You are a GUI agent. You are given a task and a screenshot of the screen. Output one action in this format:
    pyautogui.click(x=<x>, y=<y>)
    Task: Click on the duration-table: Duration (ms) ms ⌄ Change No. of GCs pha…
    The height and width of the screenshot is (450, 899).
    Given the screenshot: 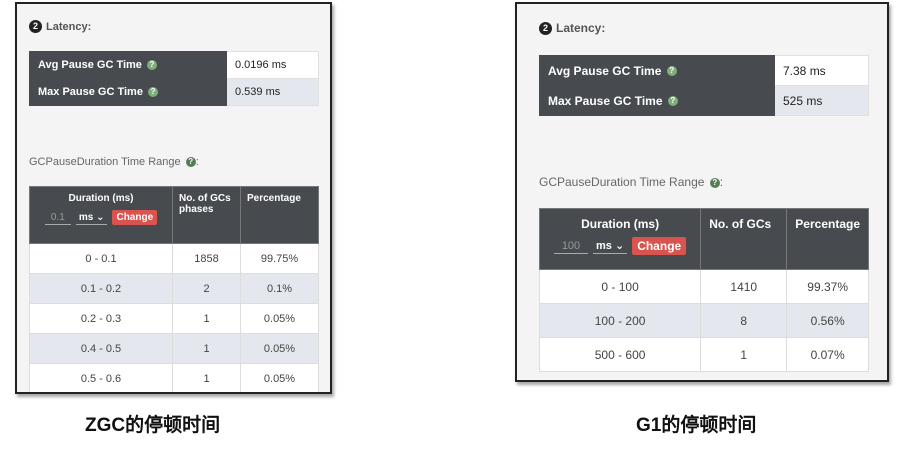 What is the action you would take?
    pyautogui.click(x=174, y=289)
    